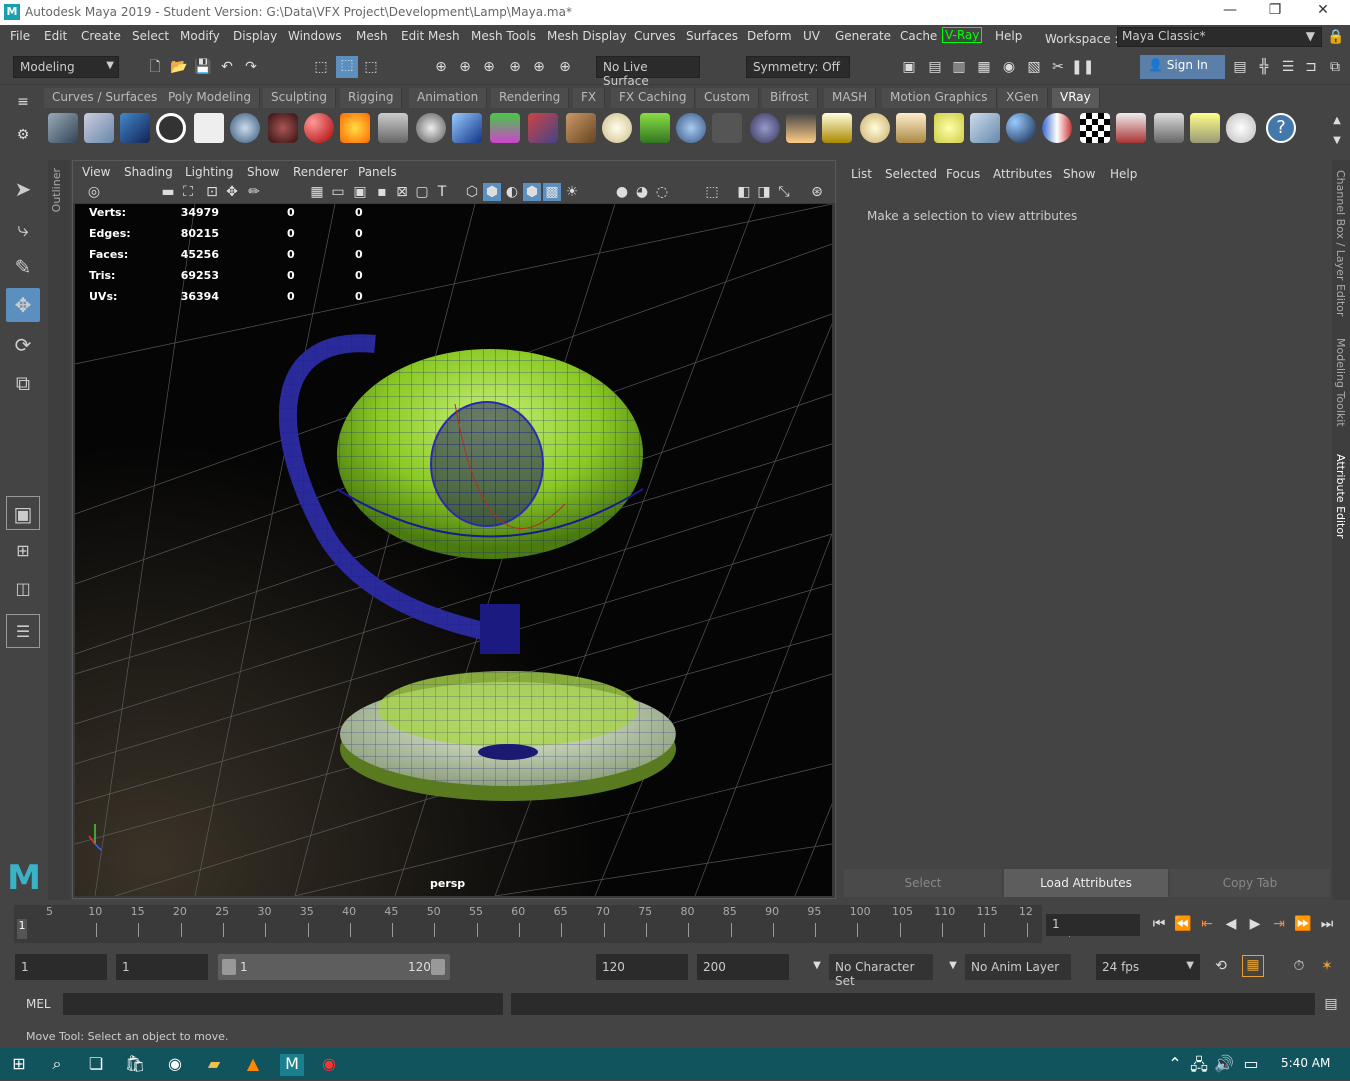  Describe the element at coordinates (1255, 924) in the screenshot. I see `play-forward-icon: ▶` at that location.